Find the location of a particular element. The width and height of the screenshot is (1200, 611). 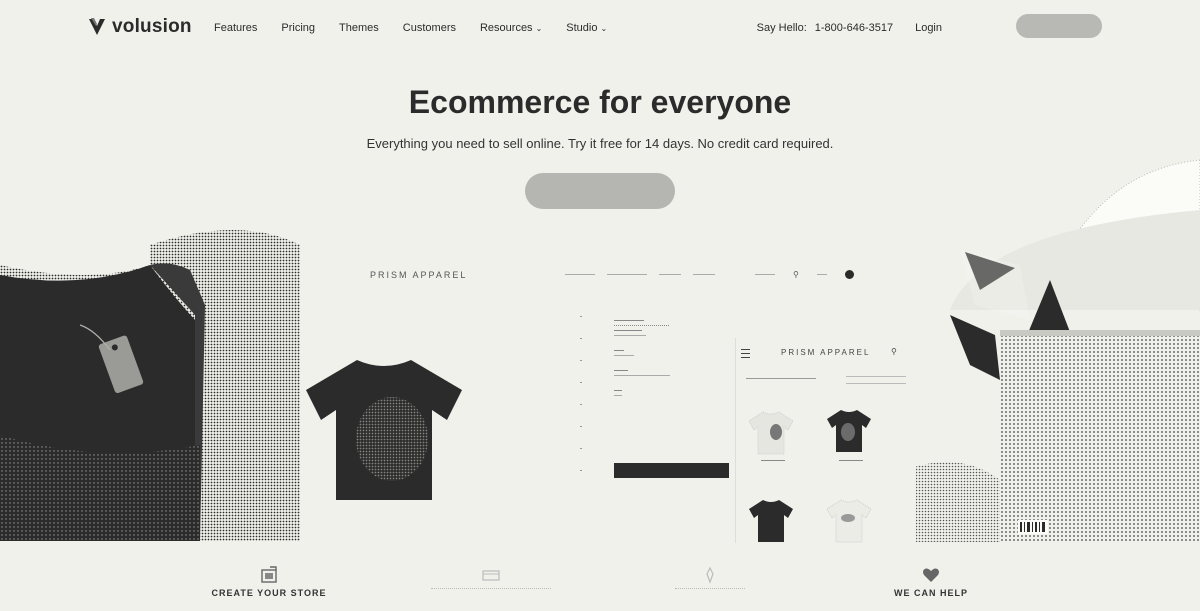

nav-resources-label: Resources is located at coordinates (506, 28).